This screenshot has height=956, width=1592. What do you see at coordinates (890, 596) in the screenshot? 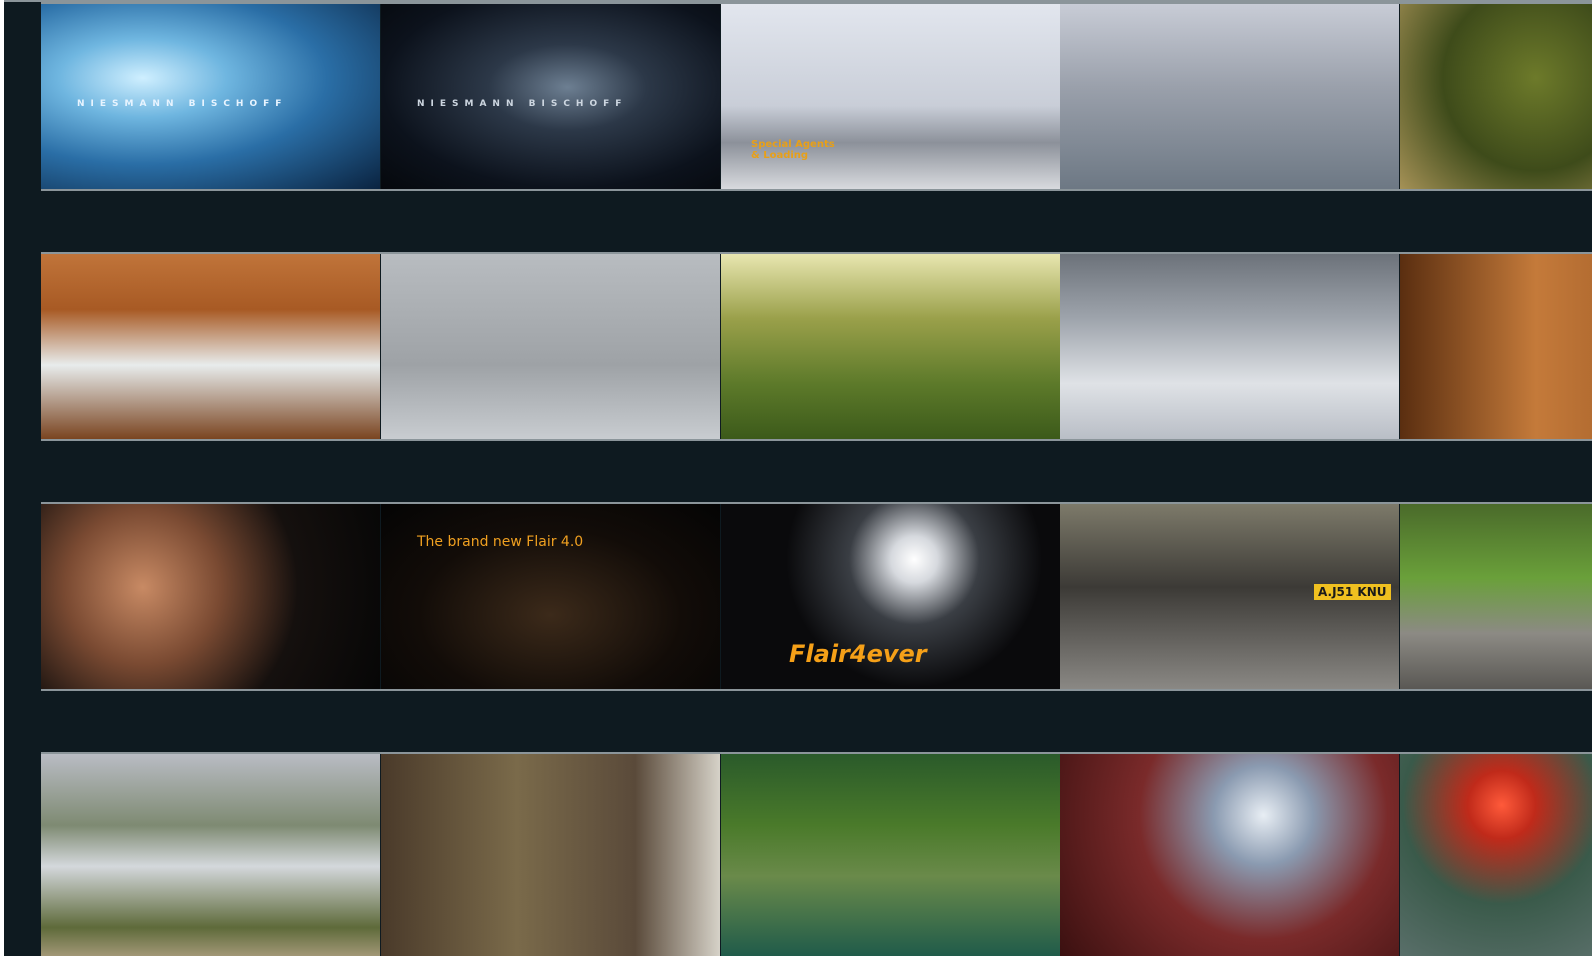
I see `tile-gunbarrel: Flair4ever` at bounding box center [890, 596].